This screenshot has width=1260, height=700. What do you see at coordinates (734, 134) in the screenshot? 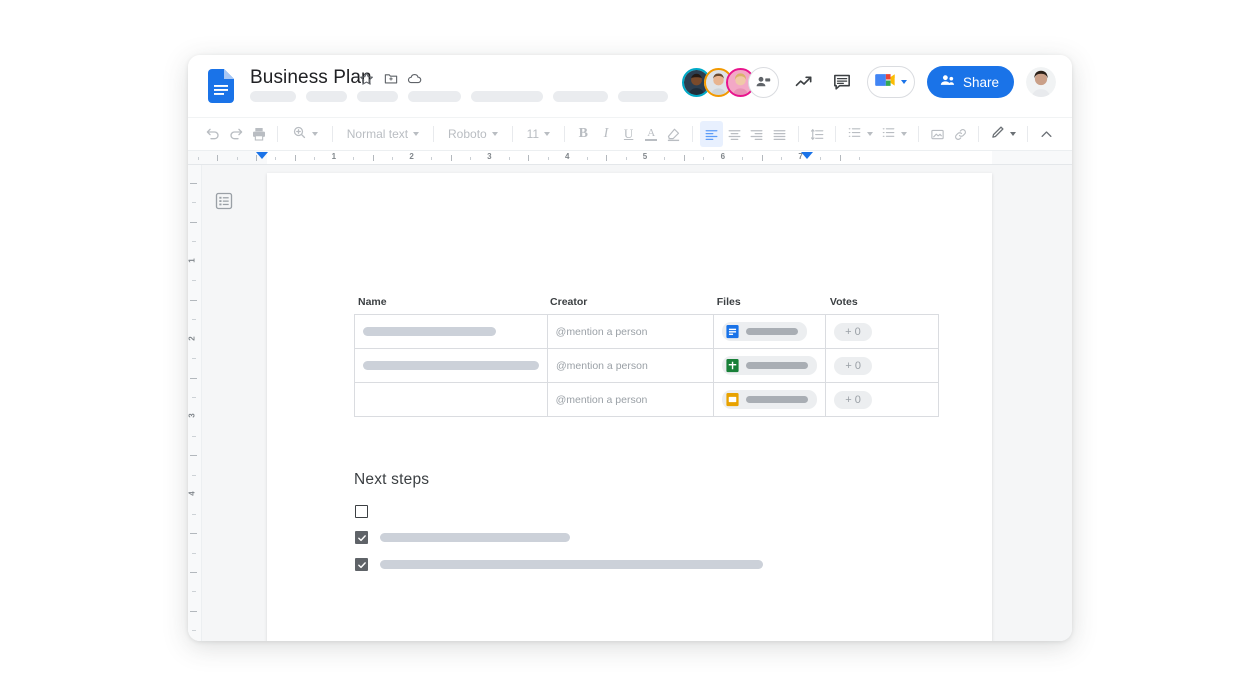
I see `align-center-icon` at bounding box center [734, 134].